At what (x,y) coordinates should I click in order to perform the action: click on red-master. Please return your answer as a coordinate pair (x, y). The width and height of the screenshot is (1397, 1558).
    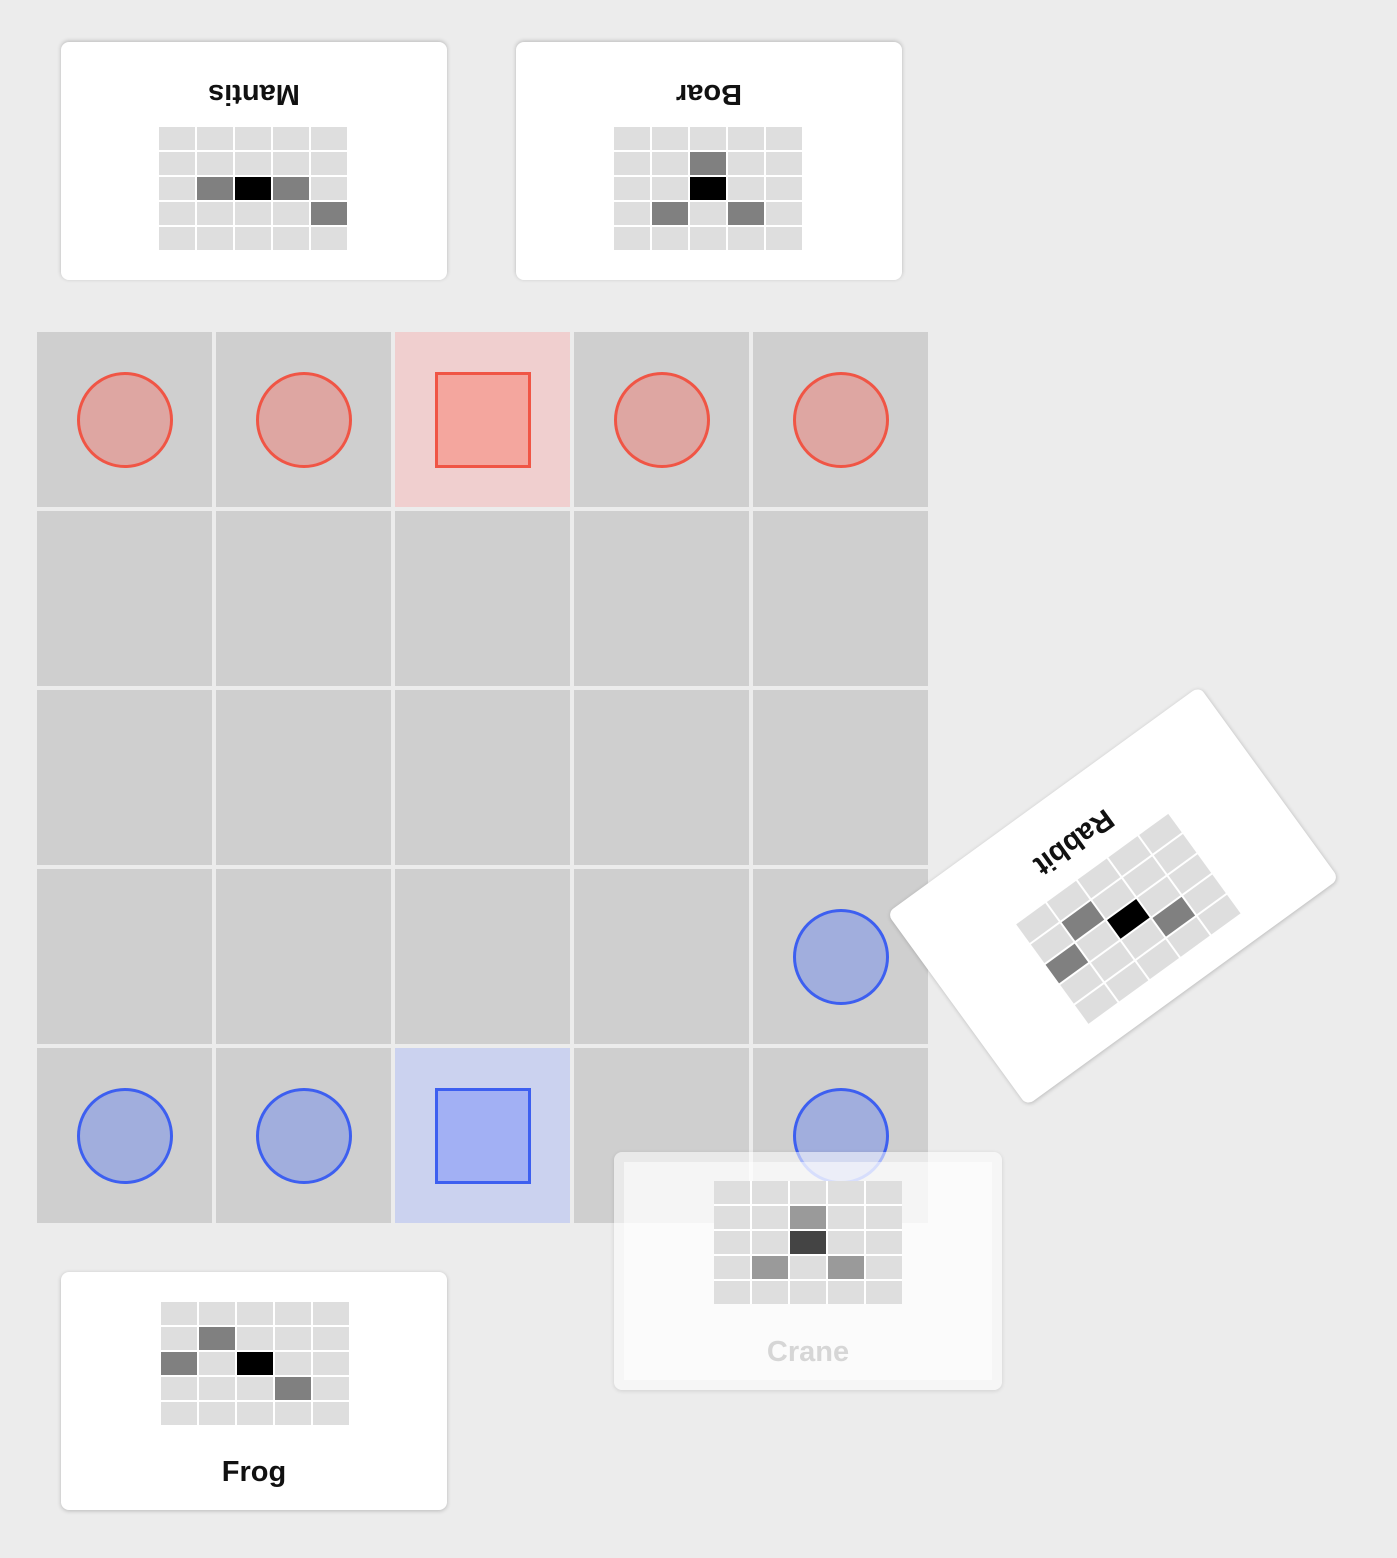
    Looking at the image, I should click on (482, 419).